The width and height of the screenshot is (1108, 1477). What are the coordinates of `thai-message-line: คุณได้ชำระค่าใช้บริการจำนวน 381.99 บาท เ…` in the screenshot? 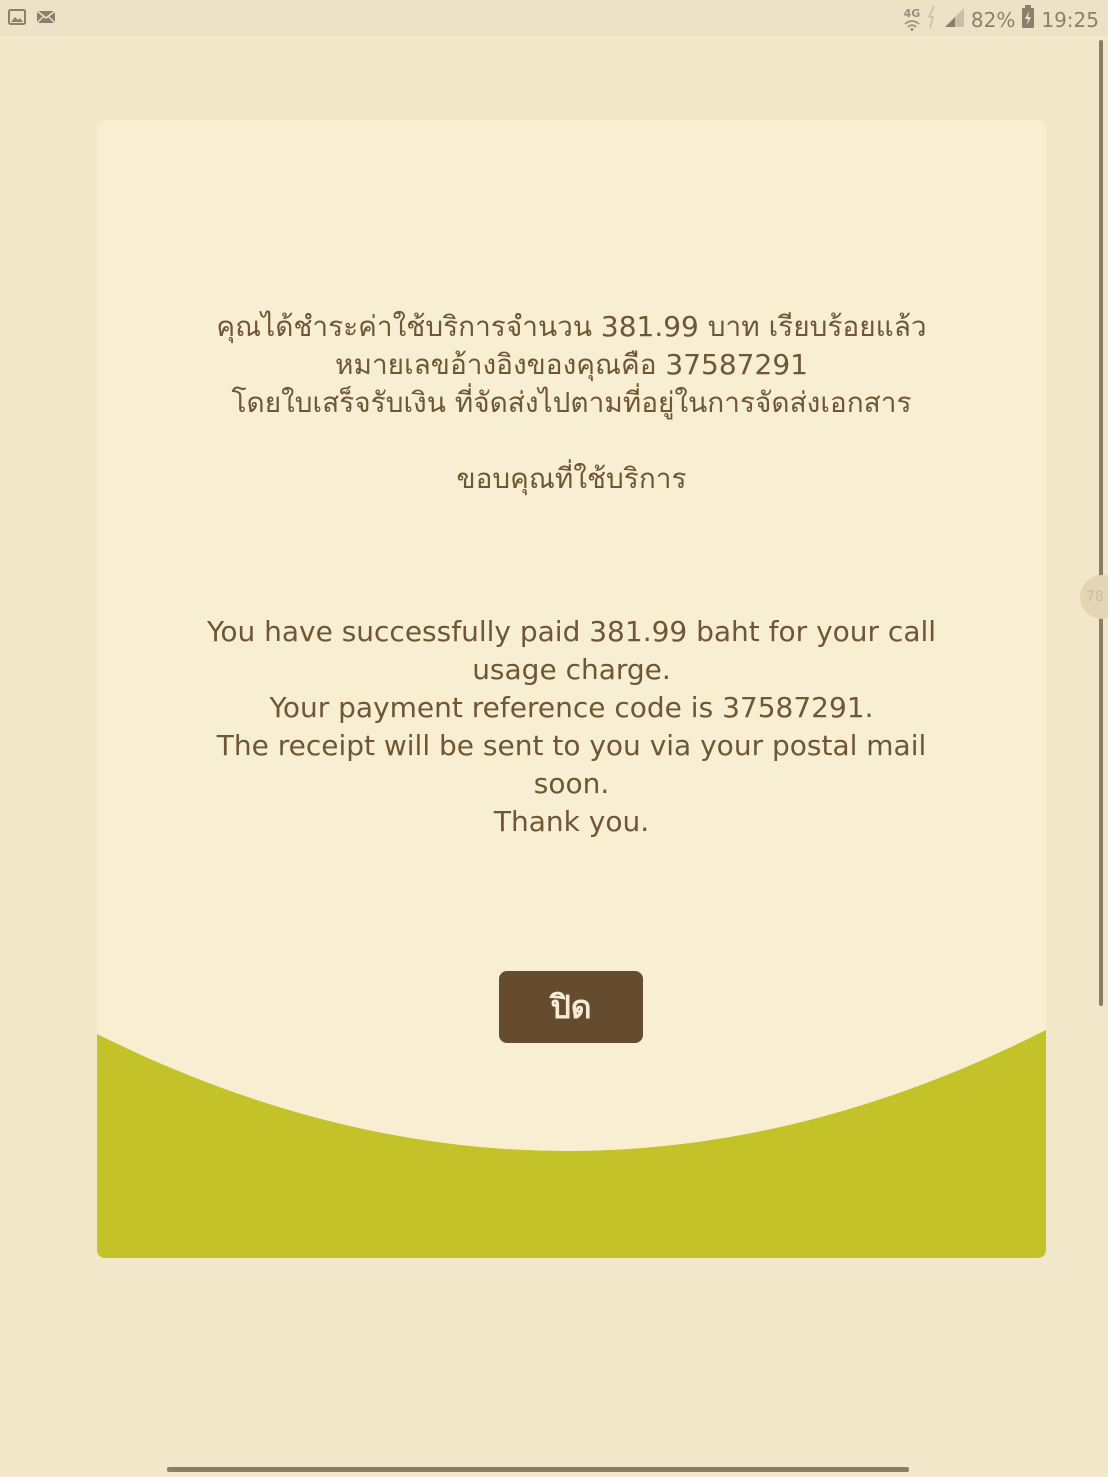 It's located at (571, 326).